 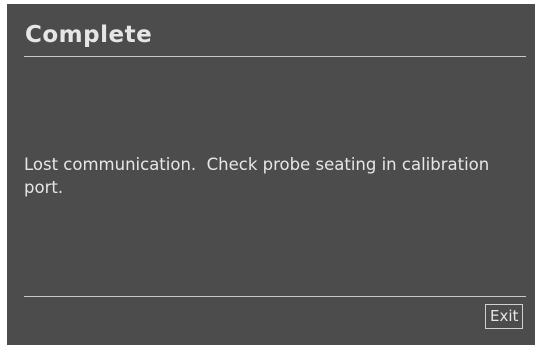 What do you see at coordinates (275, 296) in the screenshot?
I see `footer-divider` at bounding box center [275, 296].